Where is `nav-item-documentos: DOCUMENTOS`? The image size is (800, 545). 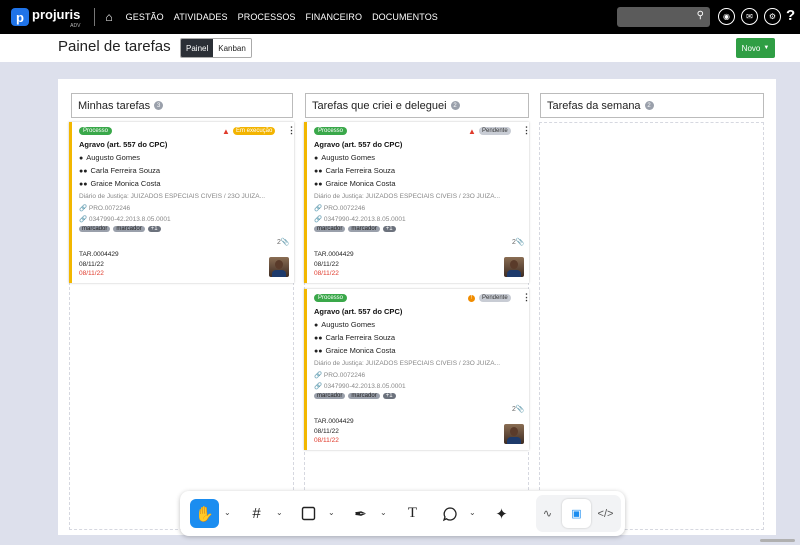
nav-item-documentos: DOCUMENTOS is located at coordinates (405, 17).